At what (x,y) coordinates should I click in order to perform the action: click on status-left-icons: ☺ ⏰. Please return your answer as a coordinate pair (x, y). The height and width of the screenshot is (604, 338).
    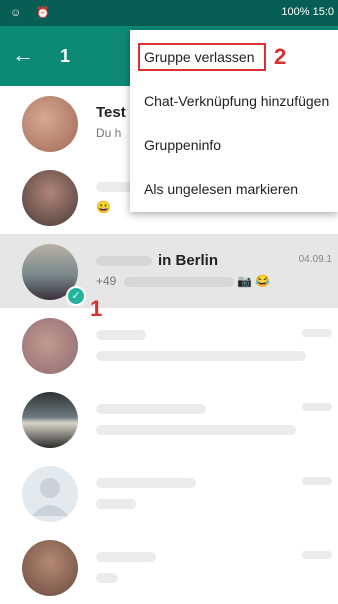
    Looking at the image, I should click on (33, 13).